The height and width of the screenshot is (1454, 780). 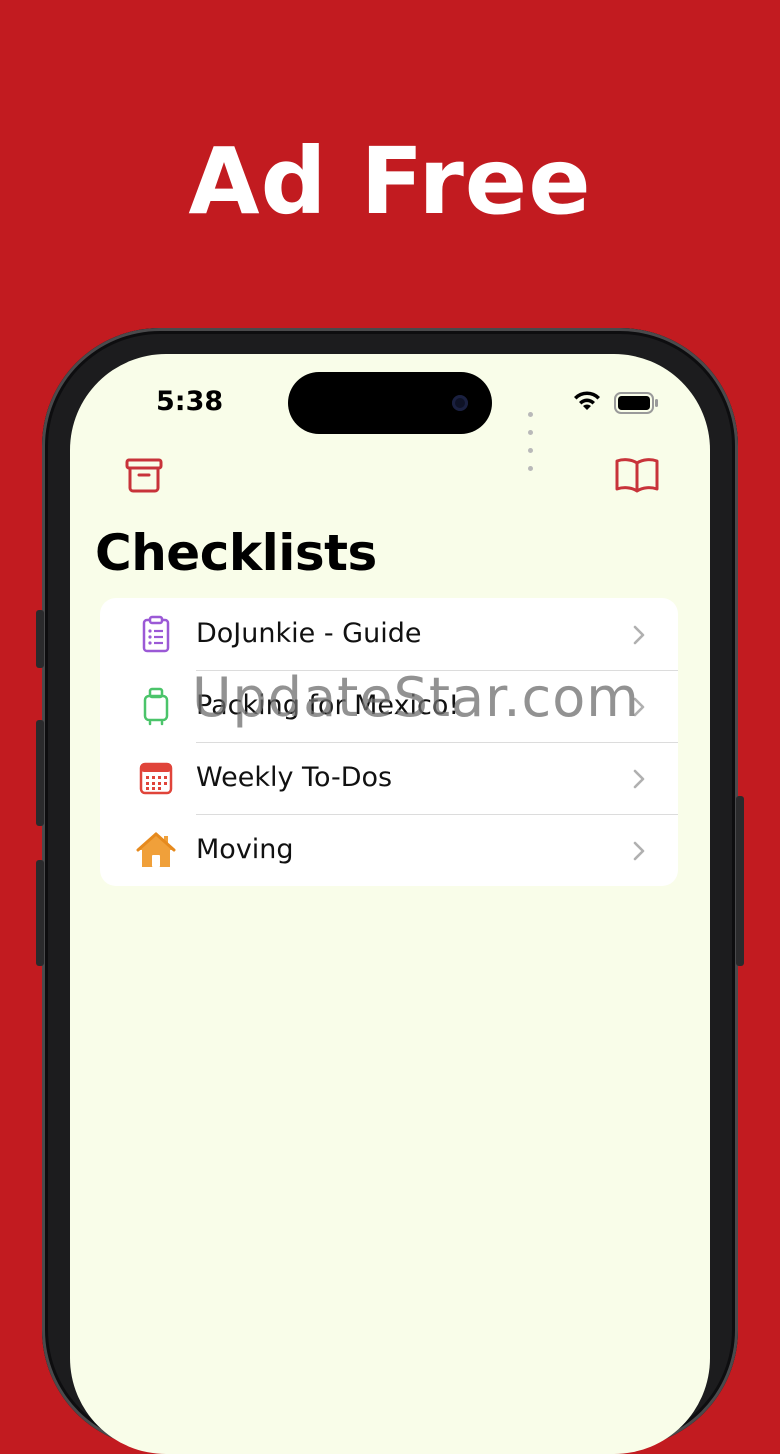 What do you see at coordinates (40, 639) in the screenshot?
I see `phone-action-button` at bounding box center [40, 639].